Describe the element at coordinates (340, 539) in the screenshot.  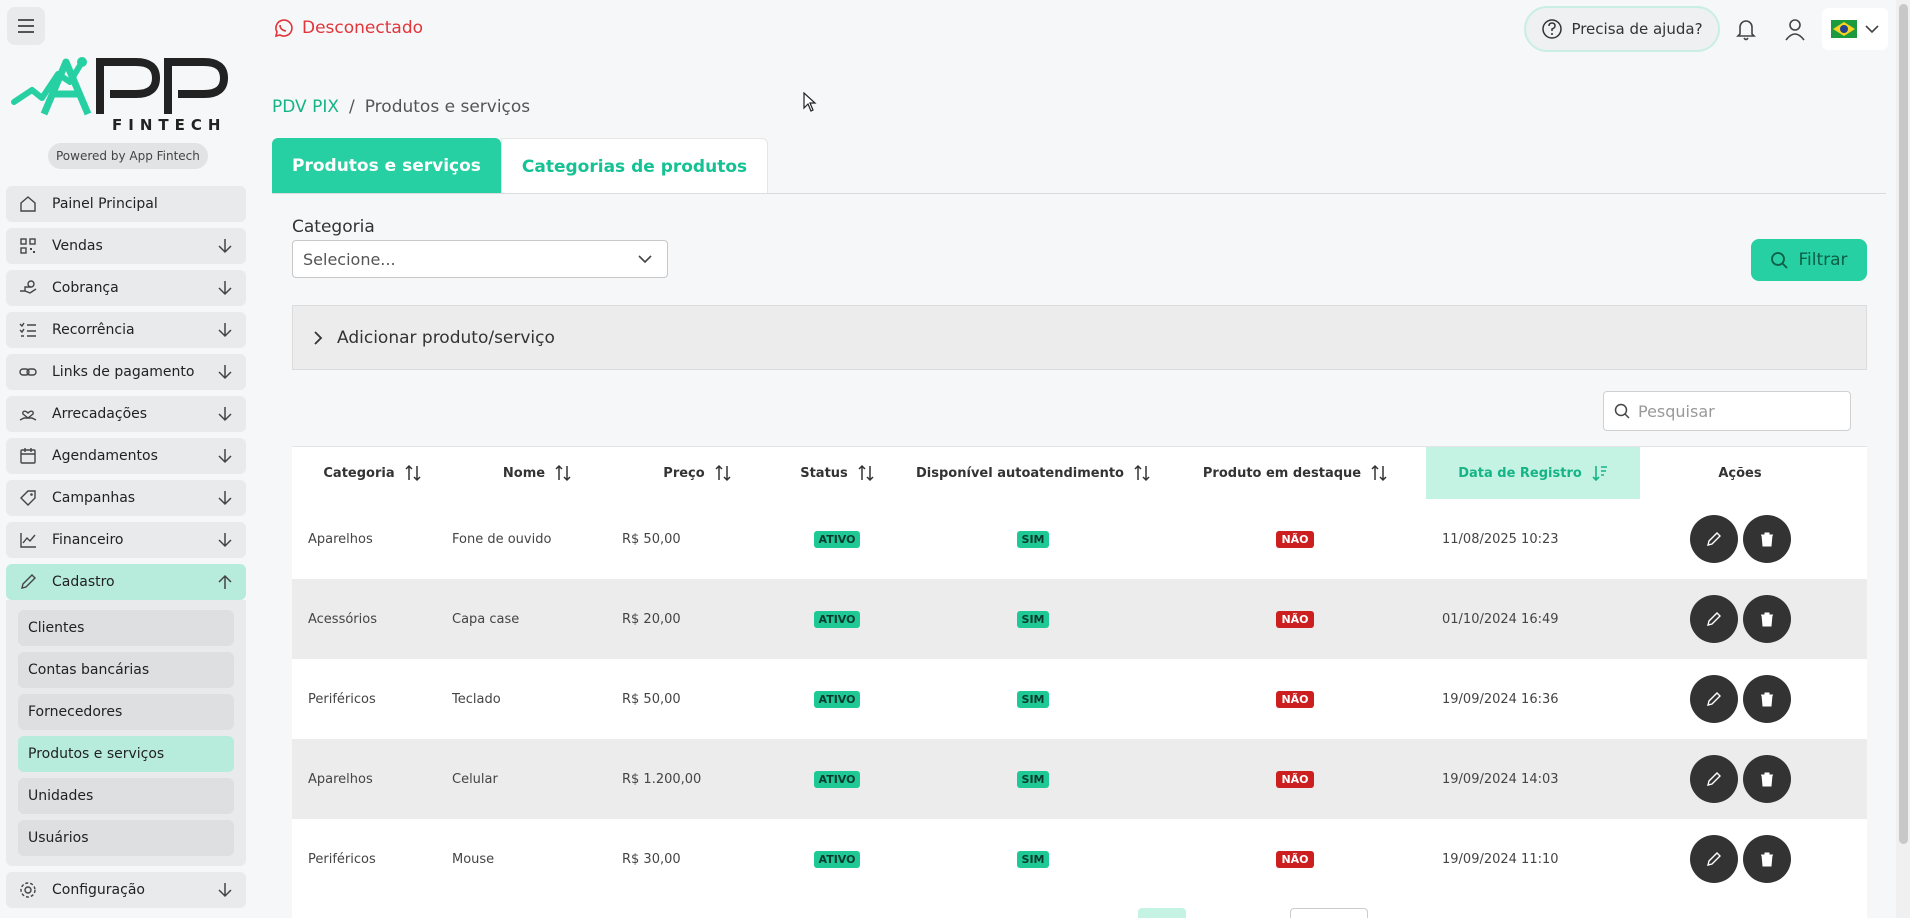
I see `cell-categoria: Aparelhos` at that location.